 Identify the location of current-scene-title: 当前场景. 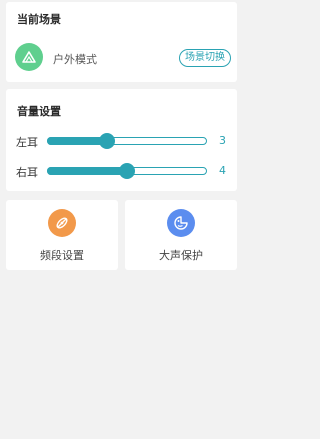
(39, 19).